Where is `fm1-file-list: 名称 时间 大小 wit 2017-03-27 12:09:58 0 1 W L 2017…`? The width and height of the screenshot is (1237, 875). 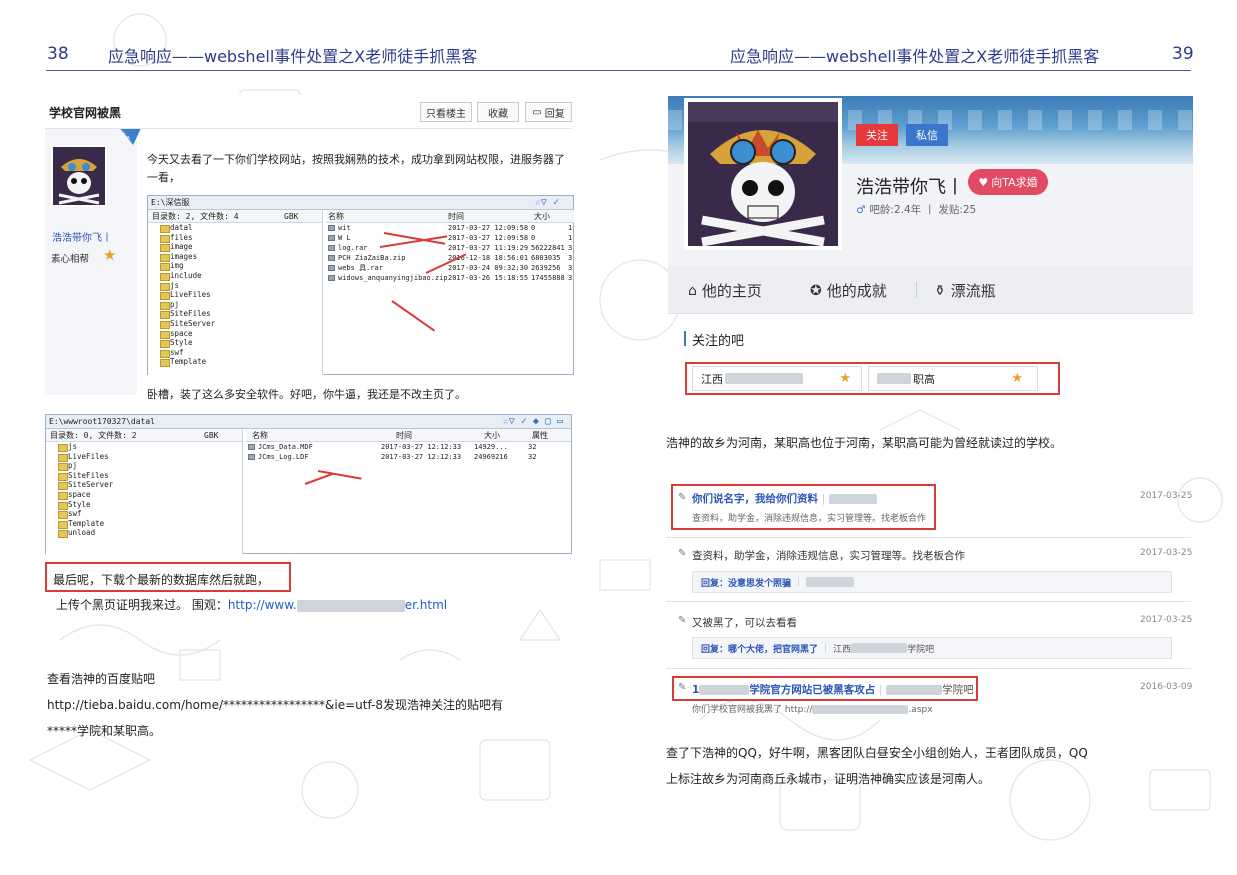 fm1-file-list: 名称 时间 大小 wit 2017-03-27 12:09:58 0 1 W L 2017… is located at coordinates (450, 246).